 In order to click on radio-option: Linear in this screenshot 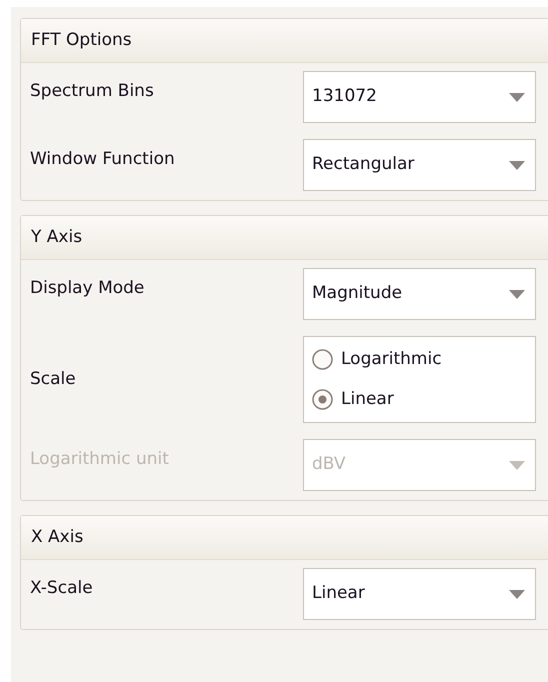, I will do `click(419, 399)`.